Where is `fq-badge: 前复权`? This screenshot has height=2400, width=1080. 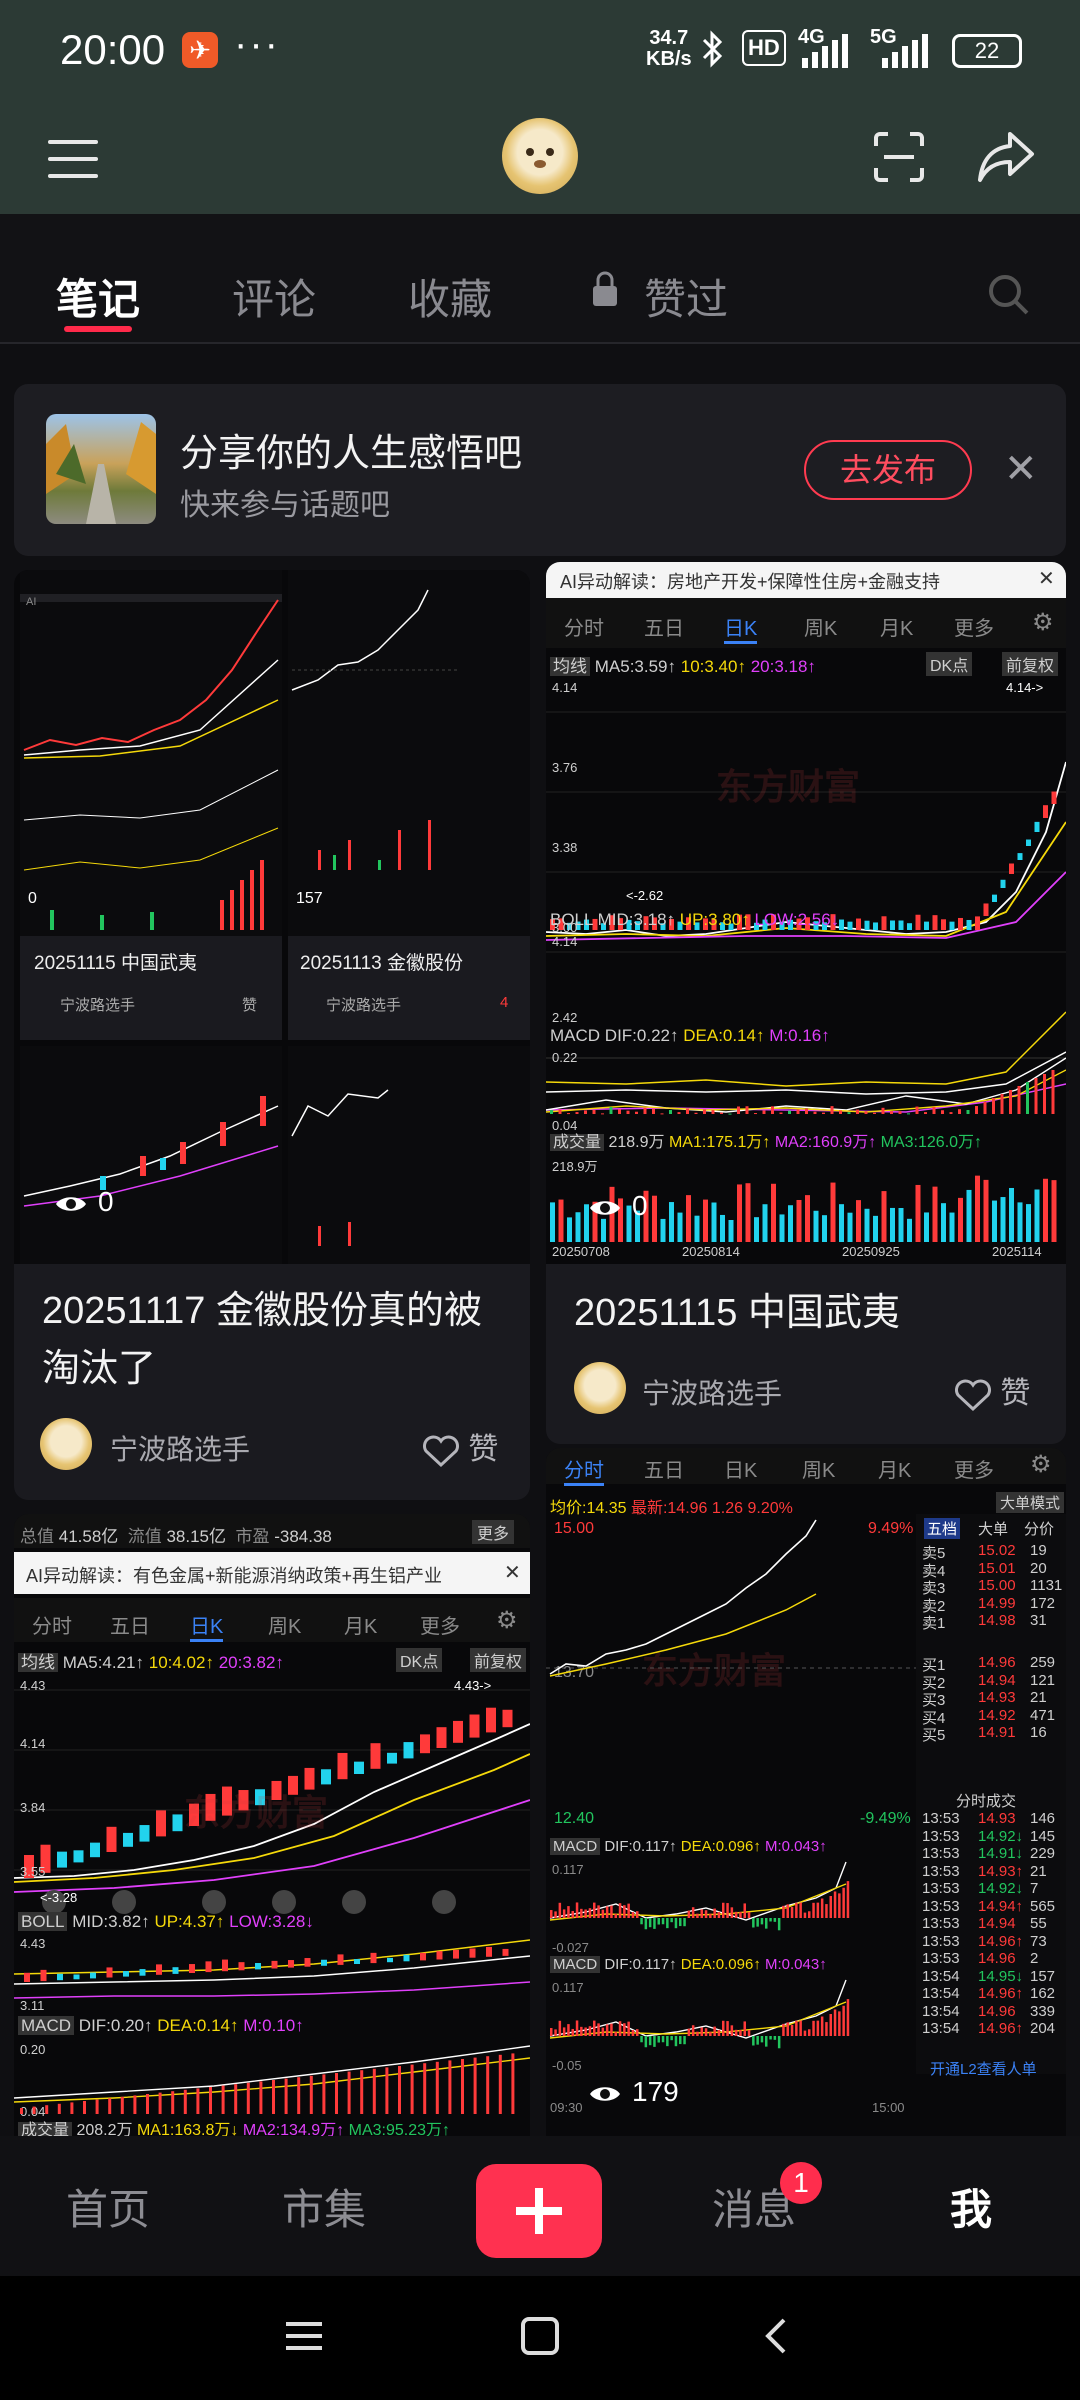
fq-badge: 前复权 is located at coordinates (498, 1660).